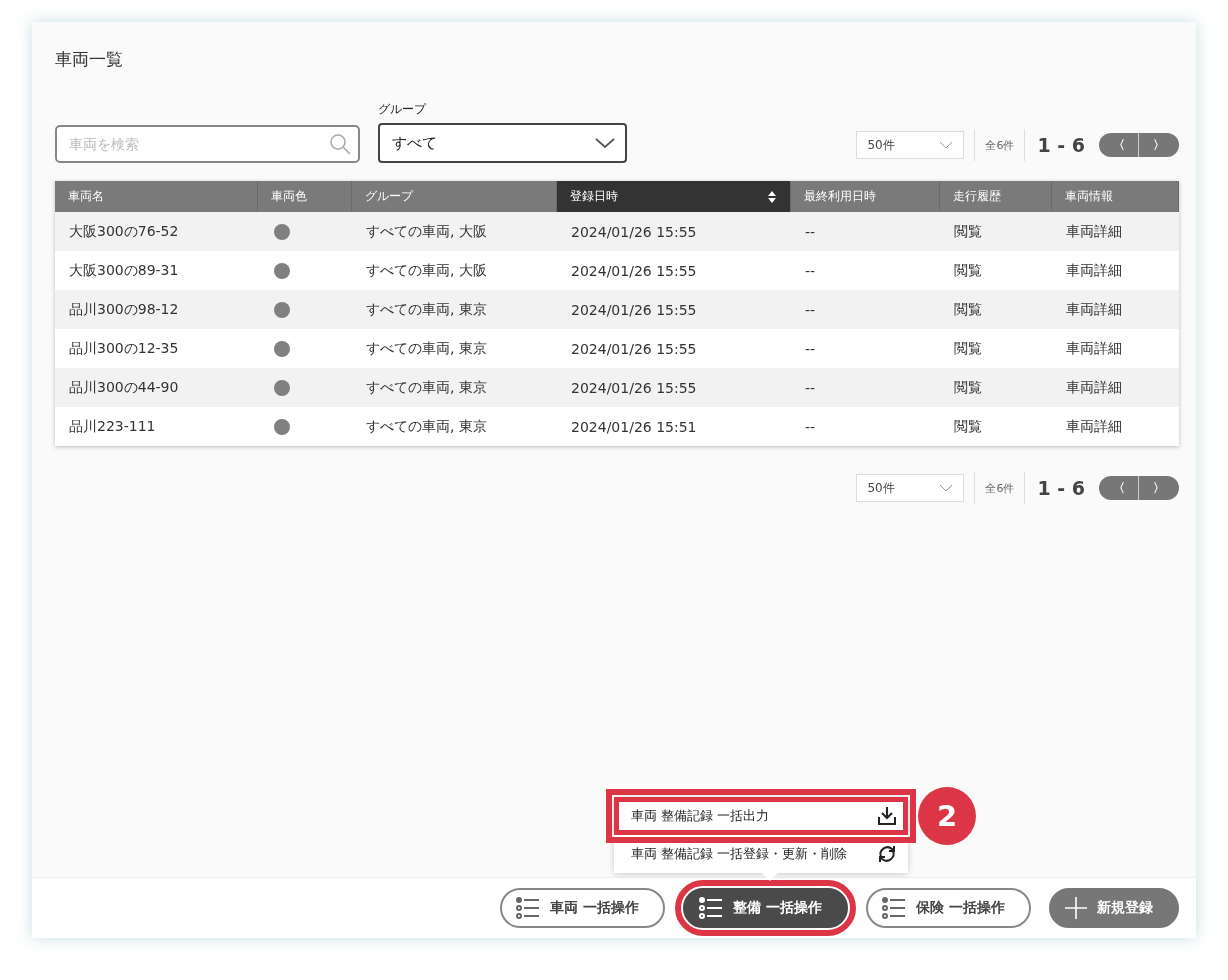 The image size is (1228, 980). Describe the element at coordinates (124, 387) in the screenshot. I see `vehicle-name: 品川300の44-90` at that location.